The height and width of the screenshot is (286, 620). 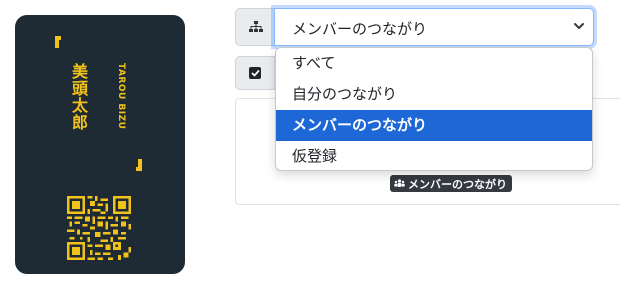 I want to click on connection-type-badge: メンバーのつながり, so click(x=451, y=183).